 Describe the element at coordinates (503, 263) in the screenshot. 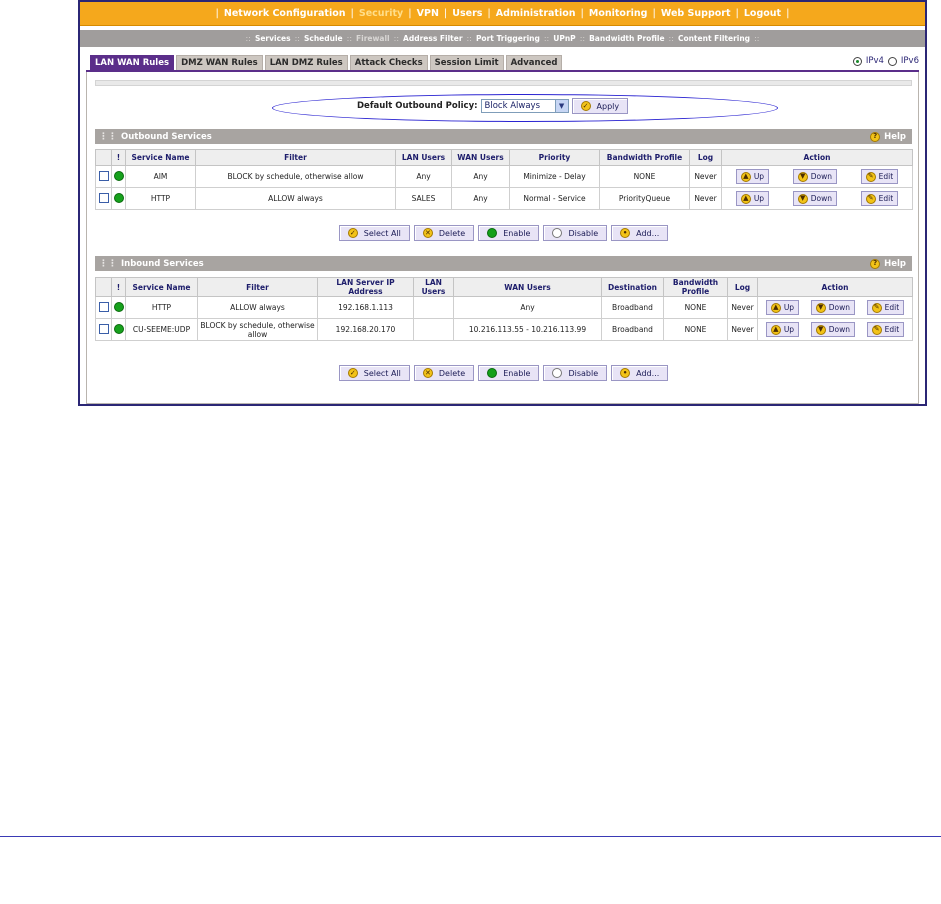

I see `inbound-services-header: ⋮⋮ Inbound Services ? Help` at that location.